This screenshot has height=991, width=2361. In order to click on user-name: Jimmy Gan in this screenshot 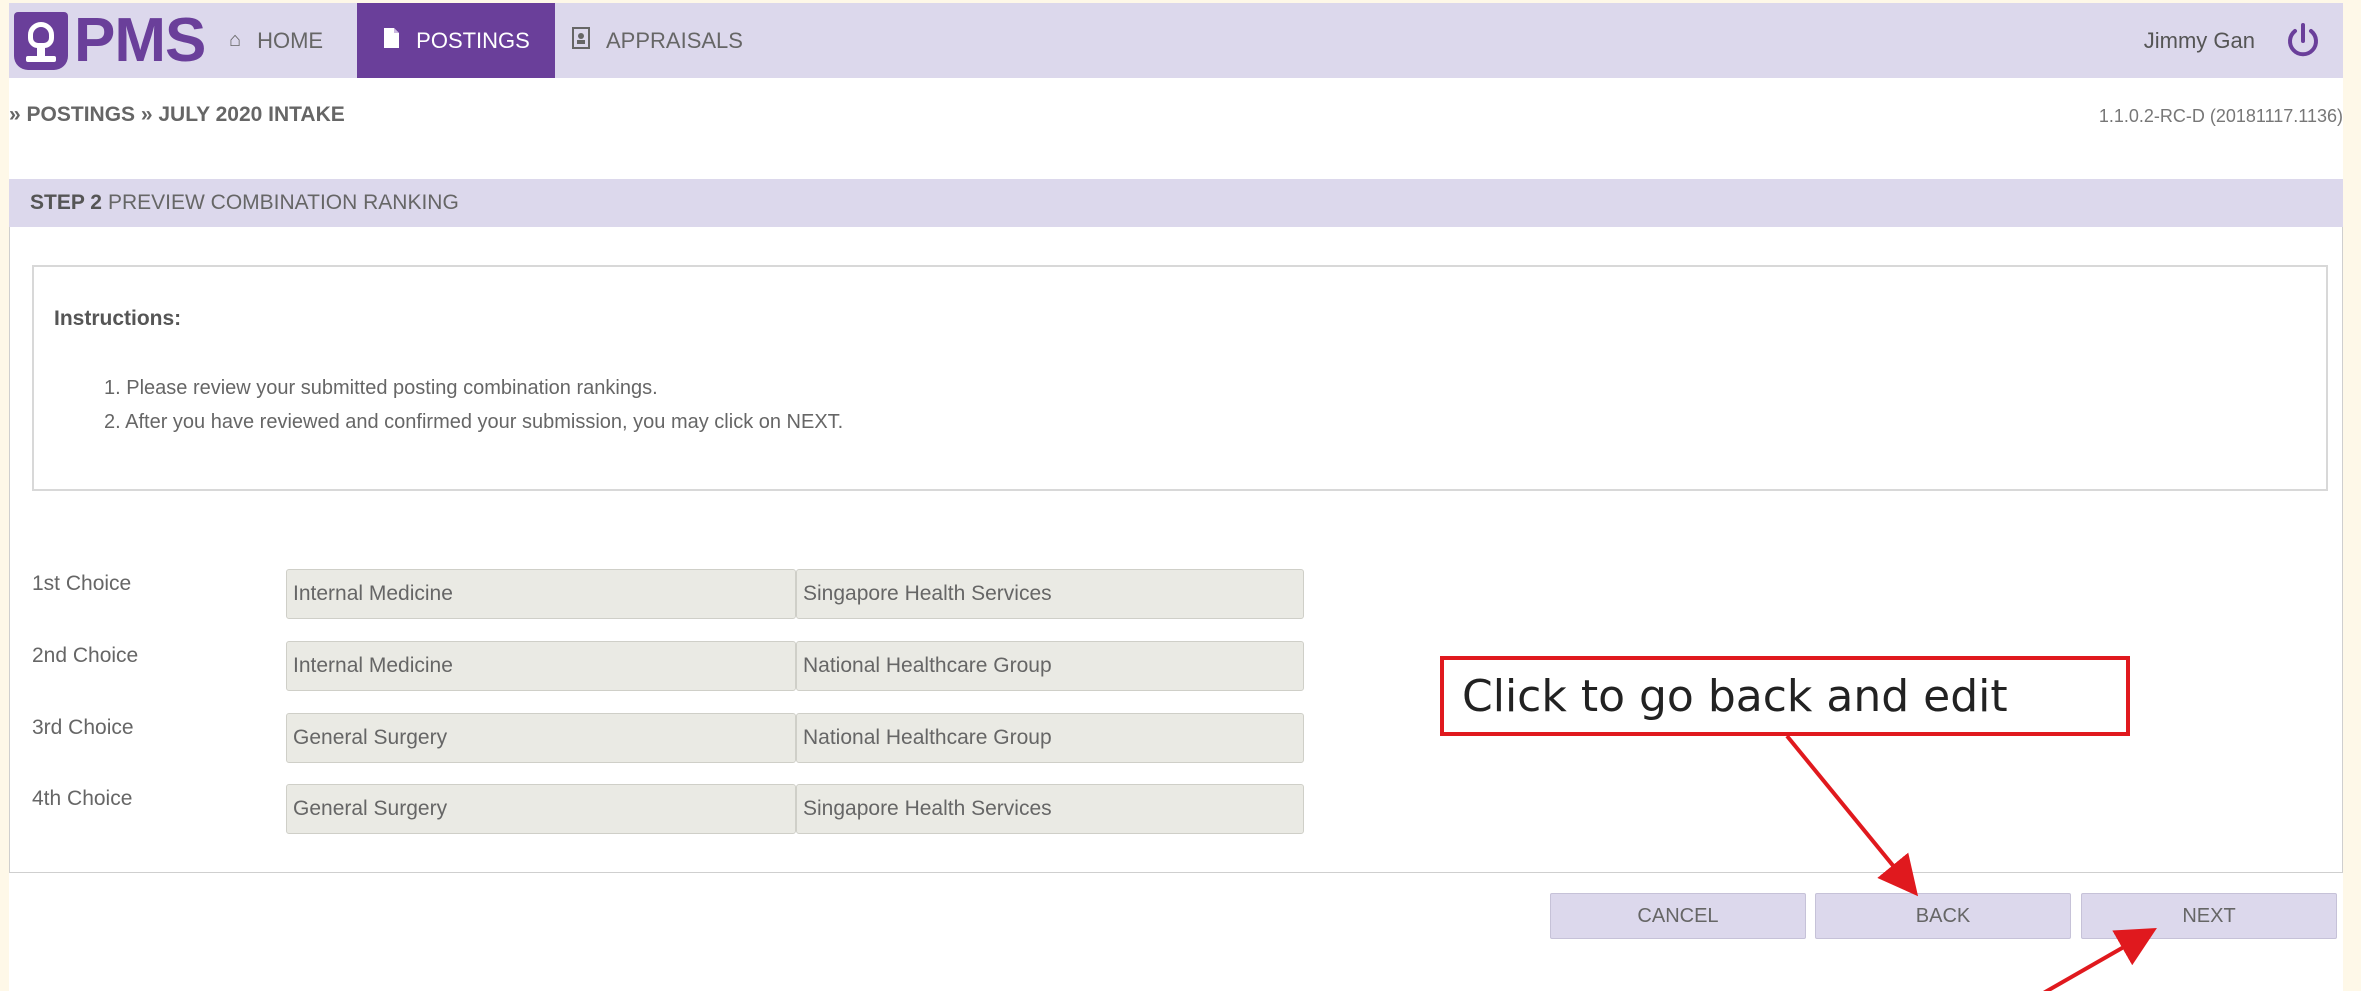, I will do `click(2199, 40)`.